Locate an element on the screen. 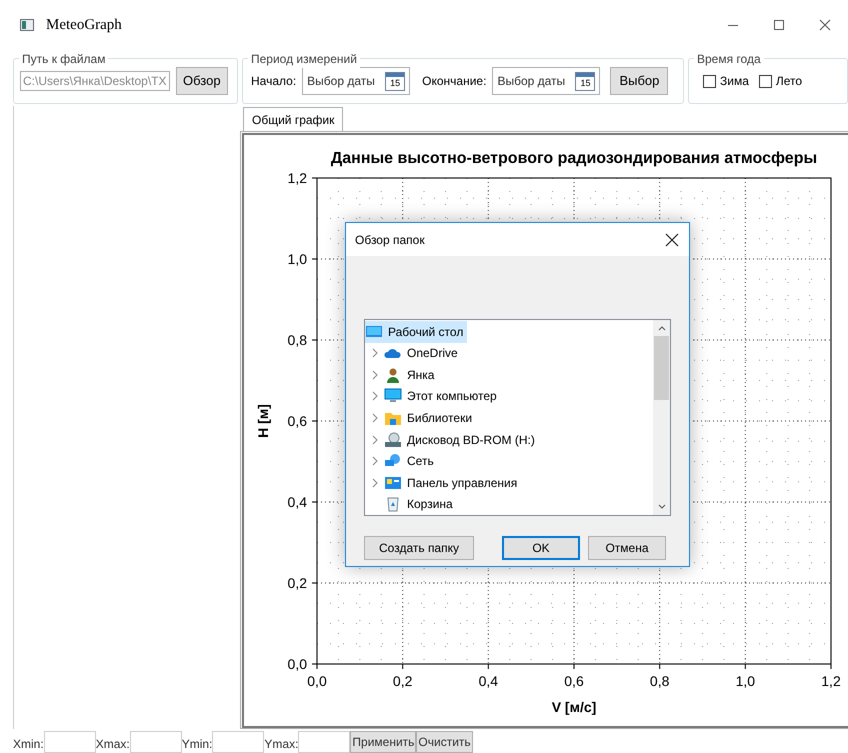 This screenshot has height=753, width=848. y-tick-label: 1,2 is located at coordinates (297, 178).